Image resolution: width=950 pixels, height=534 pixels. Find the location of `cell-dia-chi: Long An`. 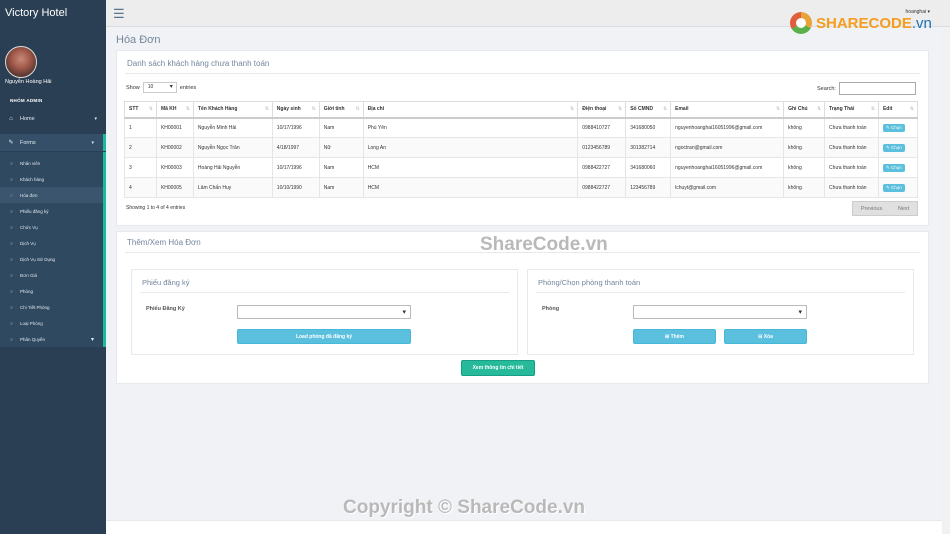

cell-dia-chi: Long An is located at coordinates (470, 147).